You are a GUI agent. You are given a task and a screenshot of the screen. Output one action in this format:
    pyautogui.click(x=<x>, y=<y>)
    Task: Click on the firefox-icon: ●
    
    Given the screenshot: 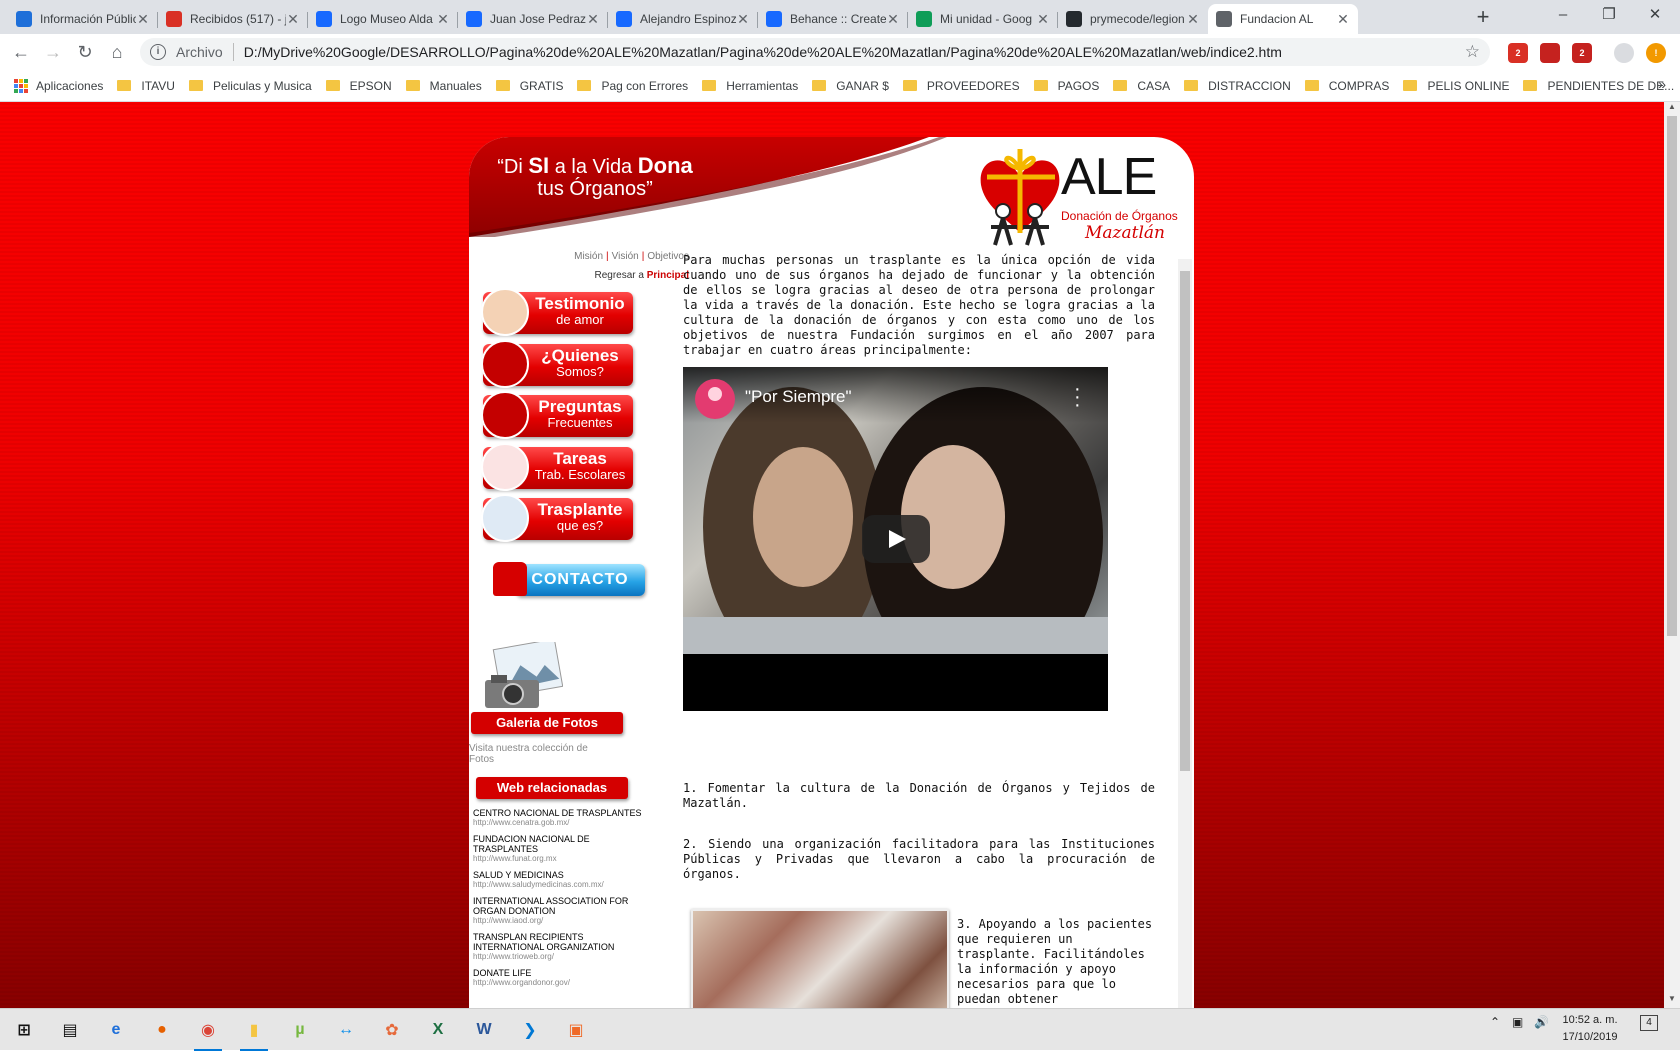 What is the action you would take?
    pyautogui.click(x=162, y=1030)
    